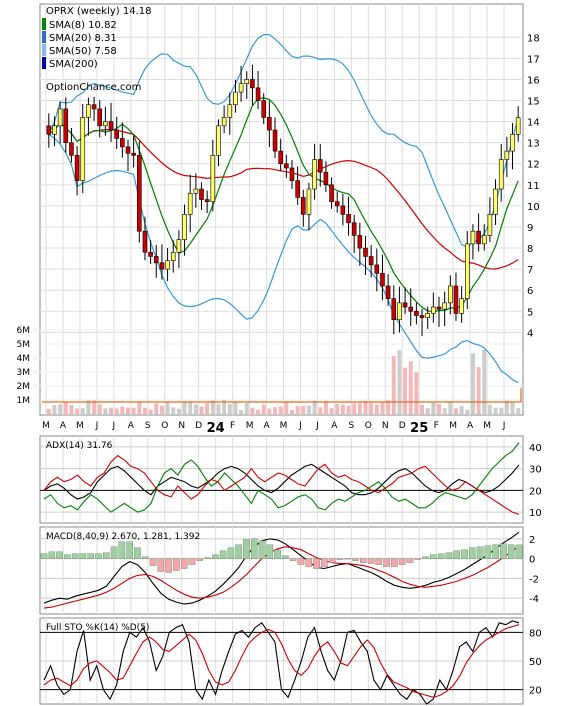 The image size is (566, 706). What do you see at coordinates (24, 373) in the screenshot?
I see `volume-tick-label: 3M` at bounding box center [24, 373].